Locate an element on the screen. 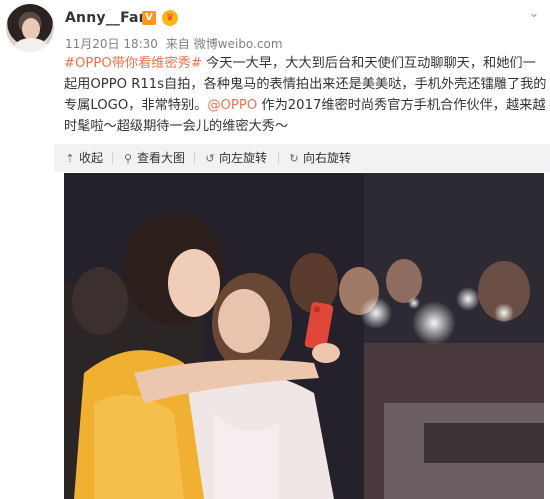 This screenshot has width=550, height=499. crown-badge-icon: ♛ is located at coordinates (170, 18).